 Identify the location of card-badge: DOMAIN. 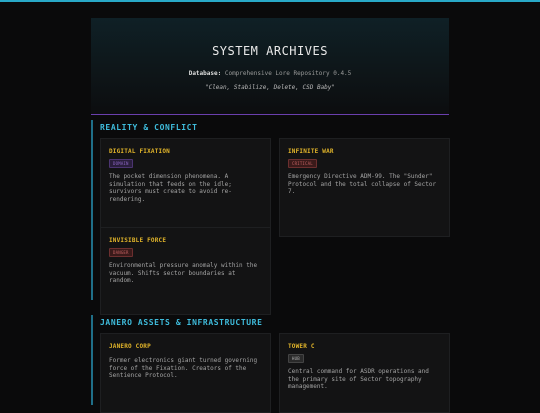
(121, 163).